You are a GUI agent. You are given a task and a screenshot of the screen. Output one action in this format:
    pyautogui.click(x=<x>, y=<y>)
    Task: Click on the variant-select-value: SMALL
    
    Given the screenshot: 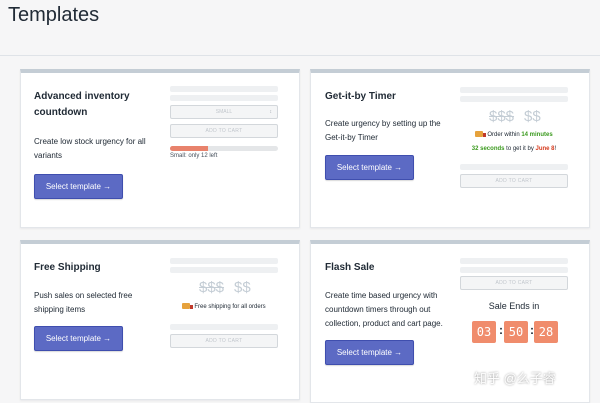 What is the action you would take?
    pyautogui.click(x=224, y=112)
    